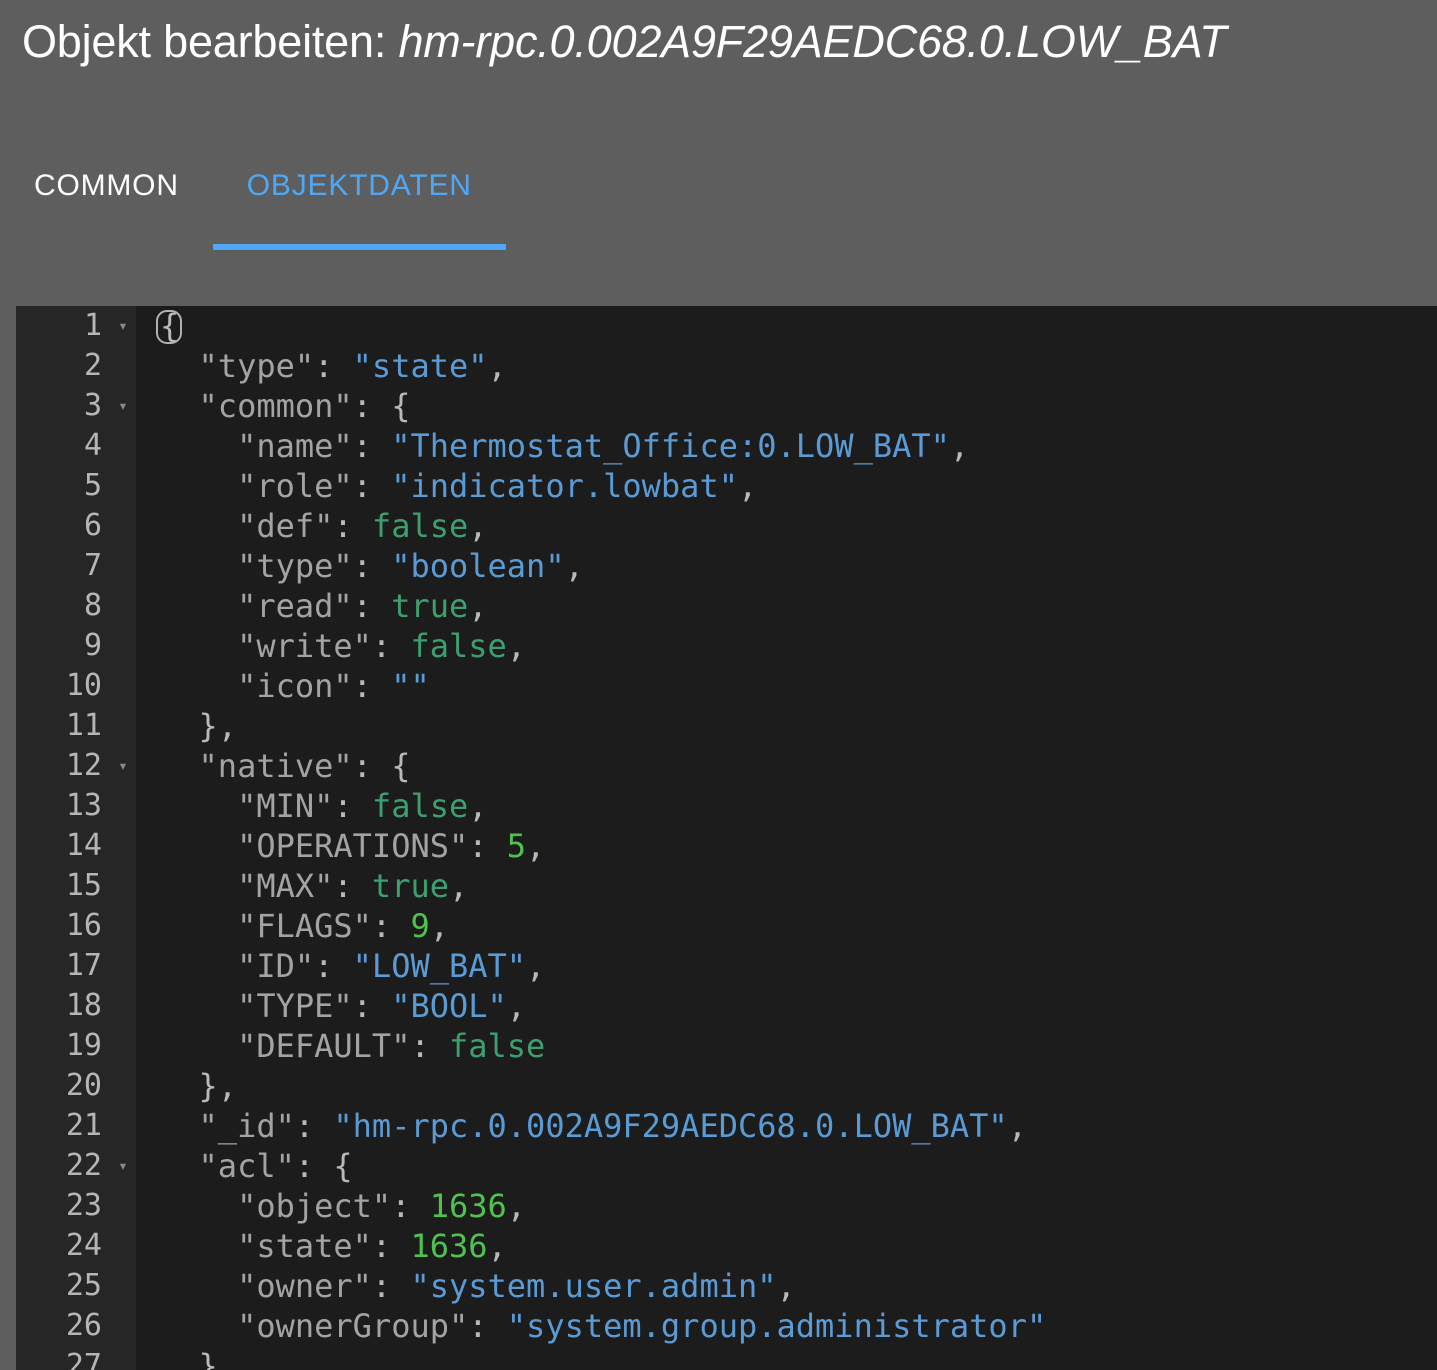  I want to click on token-key: "MIN", so click(247, 806).